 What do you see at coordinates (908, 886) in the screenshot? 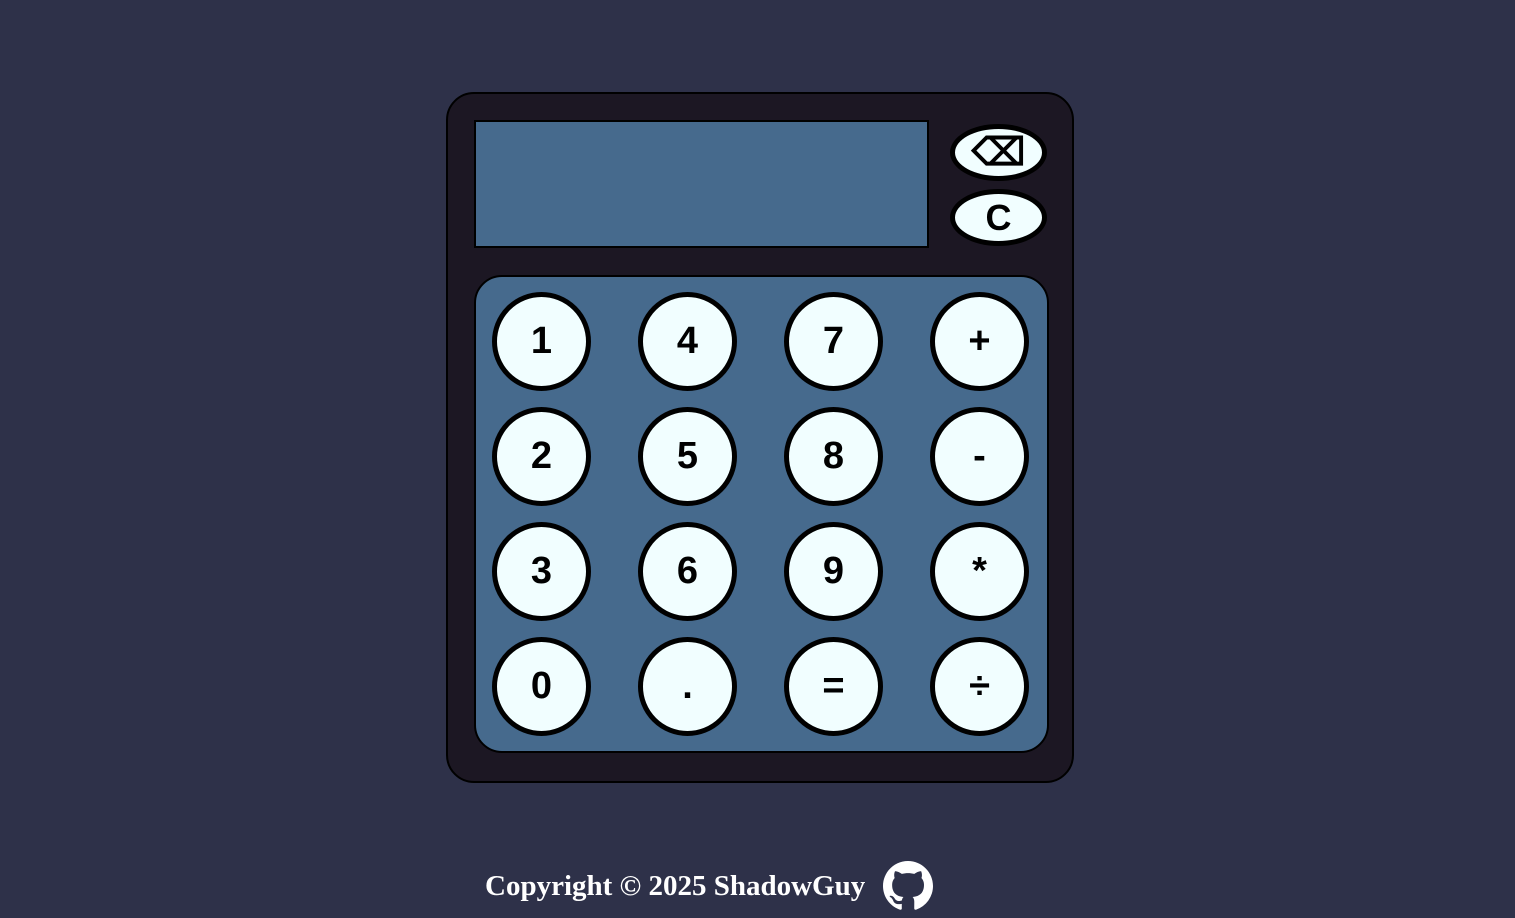
I see `github-icon` at bounding box center [908, 886].